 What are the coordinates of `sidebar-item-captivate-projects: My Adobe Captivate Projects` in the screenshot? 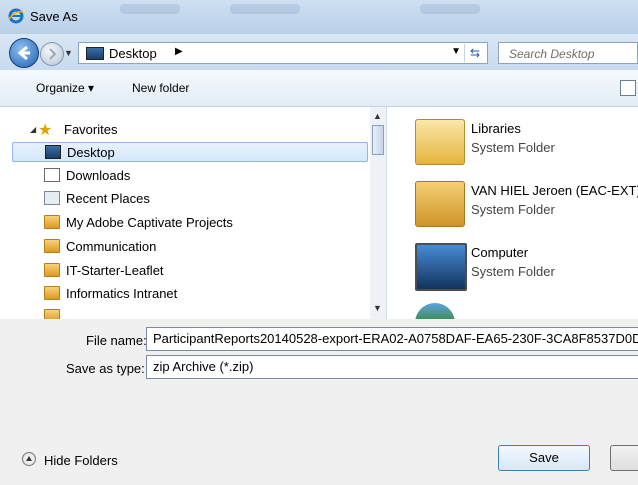 It's located at (190, 223).